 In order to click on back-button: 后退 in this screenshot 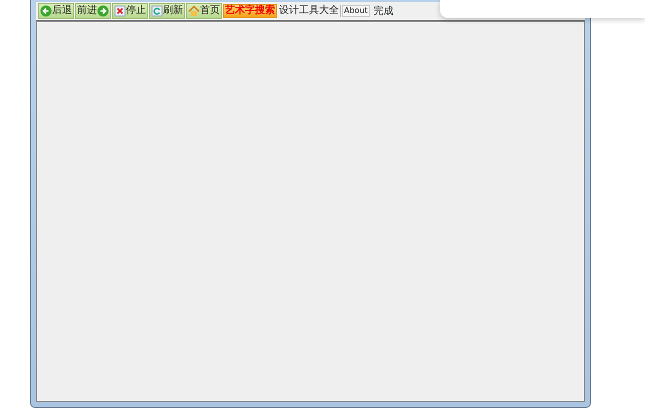, I will do `click(56, 11)`.